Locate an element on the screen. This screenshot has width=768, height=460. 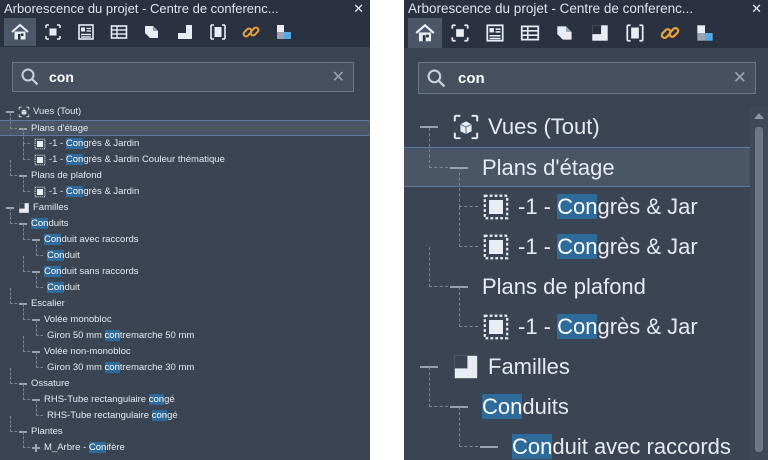
scrollbar-thumb is located at coordinates (759, 289).